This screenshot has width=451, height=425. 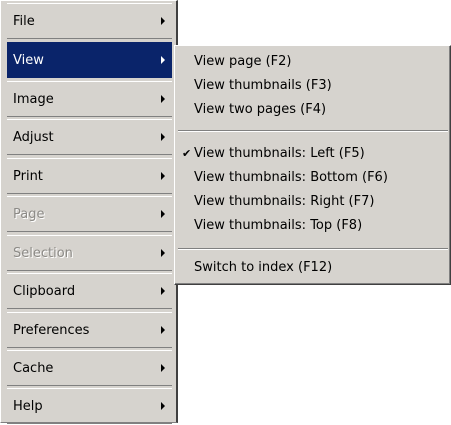 I want to click on menu-item-label: Page, so click(x=29, y=214).